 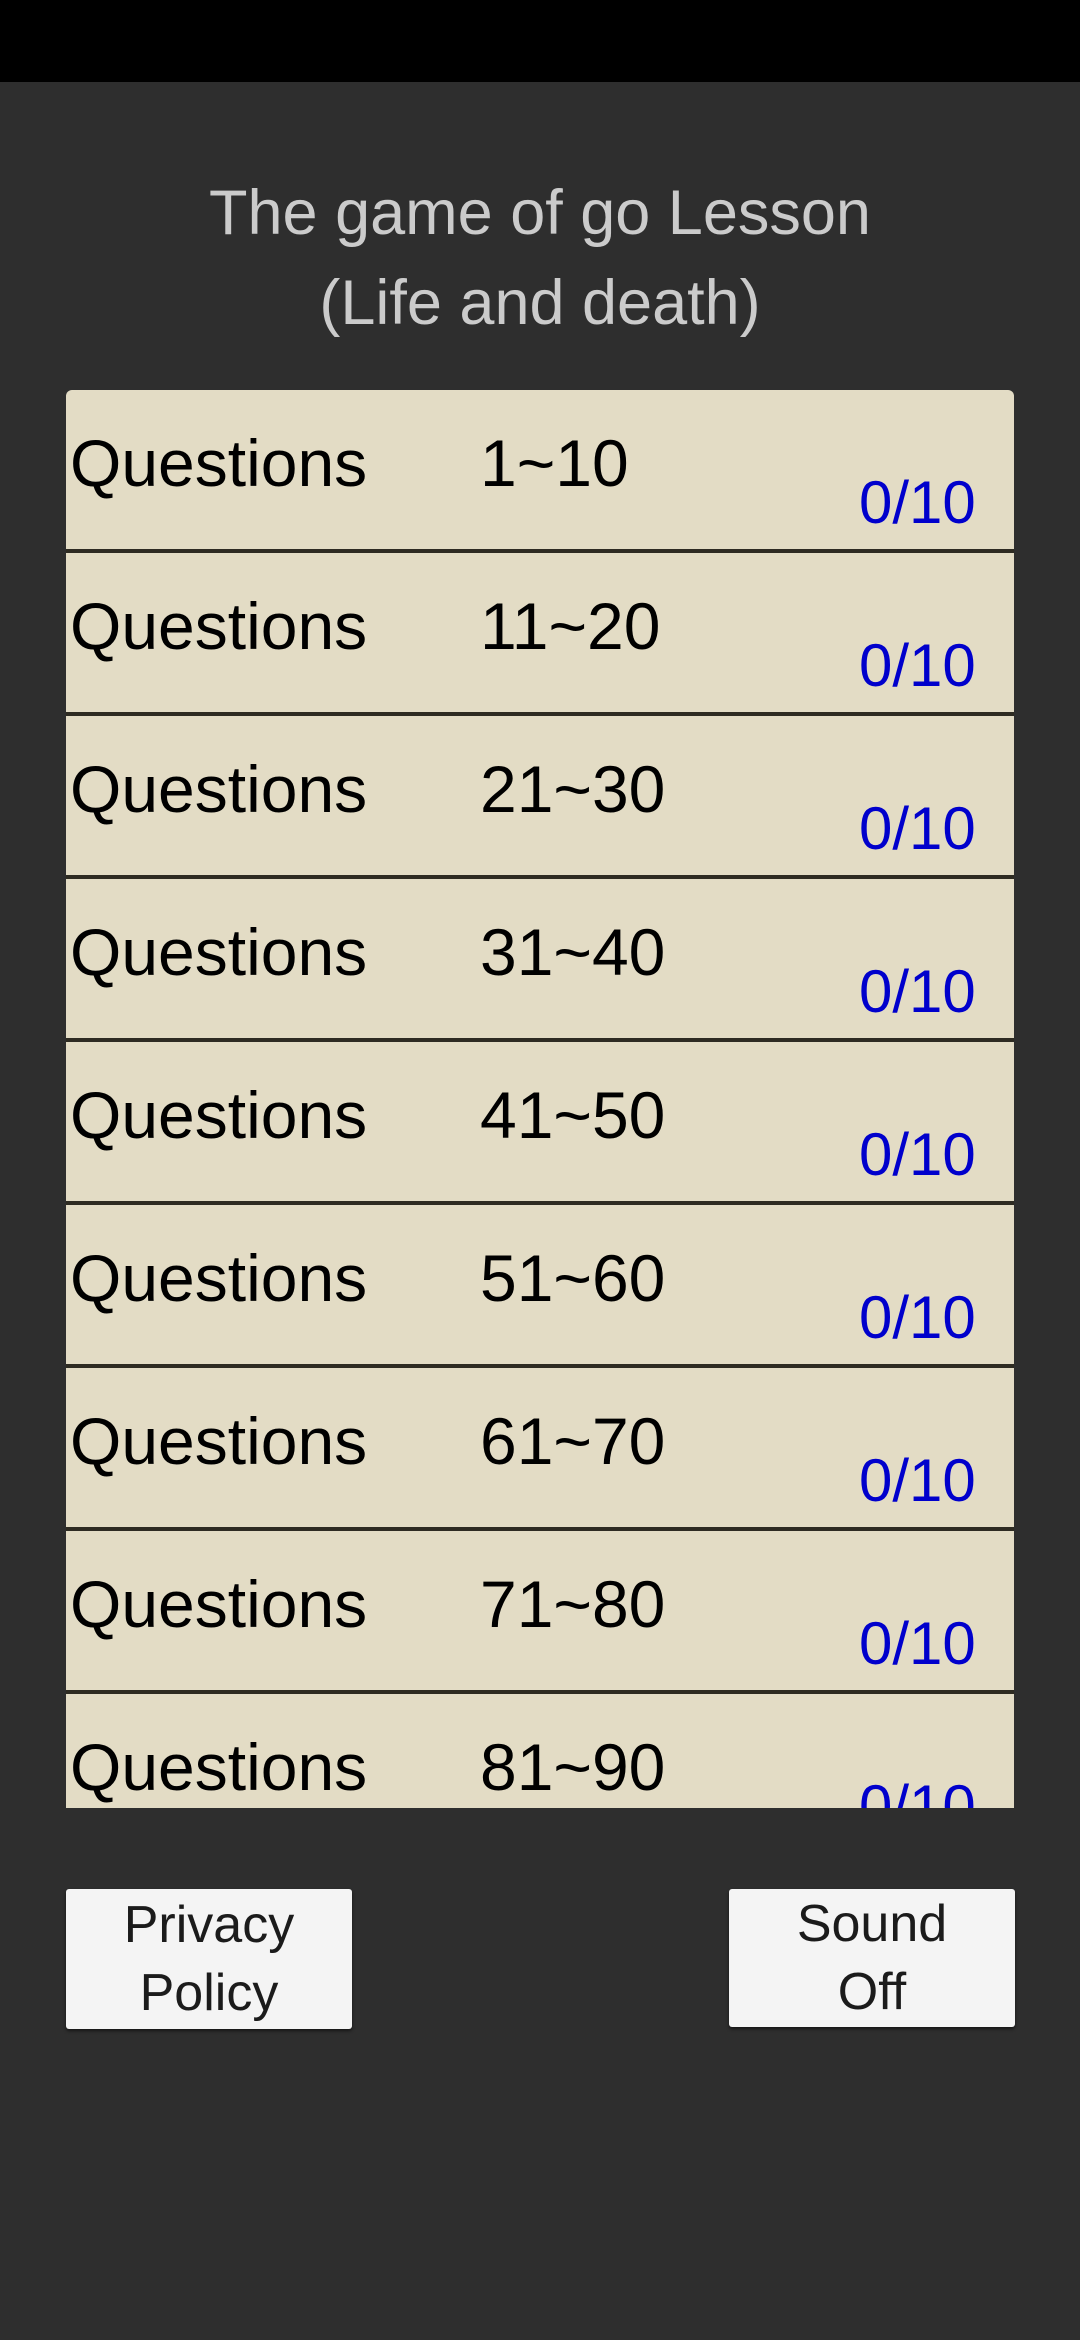 What do you see at coordinates (573, 1278) in the screenshot?
I see `question-row-range: 51~60` at bounding box center [573, 1278].